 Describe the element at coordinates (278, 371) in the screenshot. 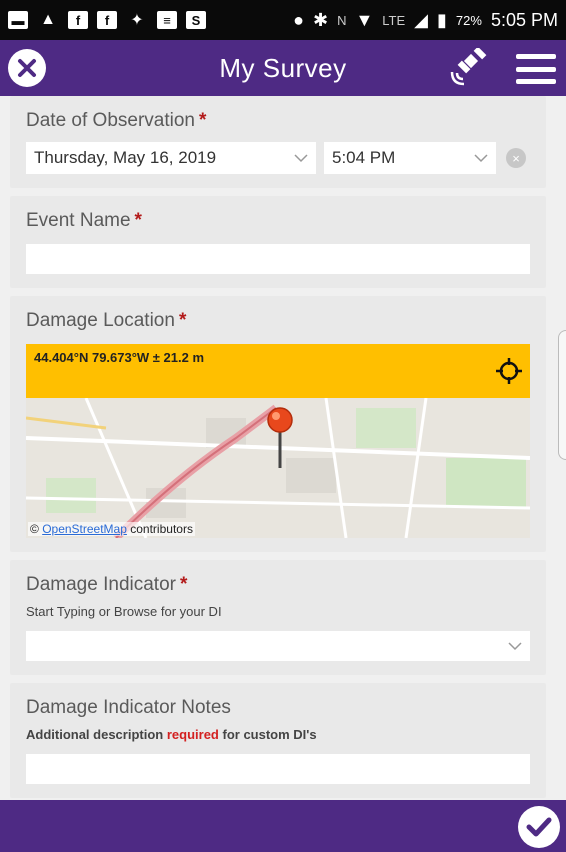

I see `gps-coordinates-bar: 44.404°N 79.673°W ± 21.2 m` at that location.